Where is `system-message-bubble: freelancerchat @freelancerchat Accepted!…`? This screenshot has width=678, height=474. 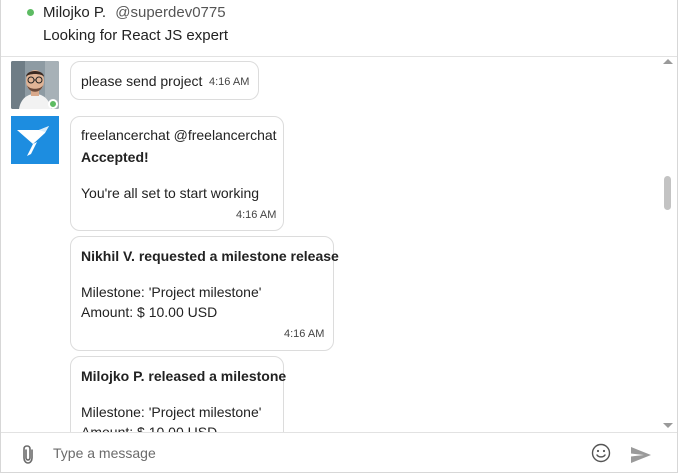
system-message-bubble: freelancerchat @freelancerchat Accepted!… is located at coordinates (177, 173).